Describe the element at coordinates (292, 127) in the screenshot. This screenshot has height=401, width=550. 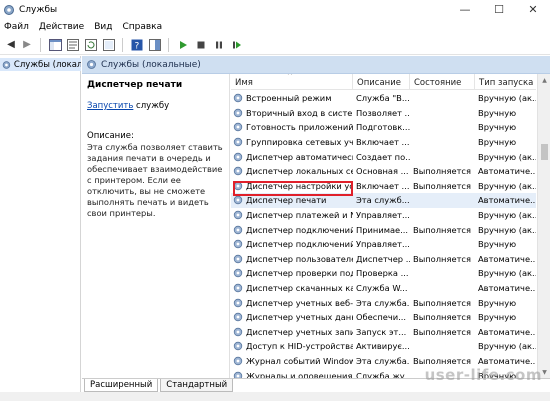
I see `service-name-cell: Готовность приложений` at that location.